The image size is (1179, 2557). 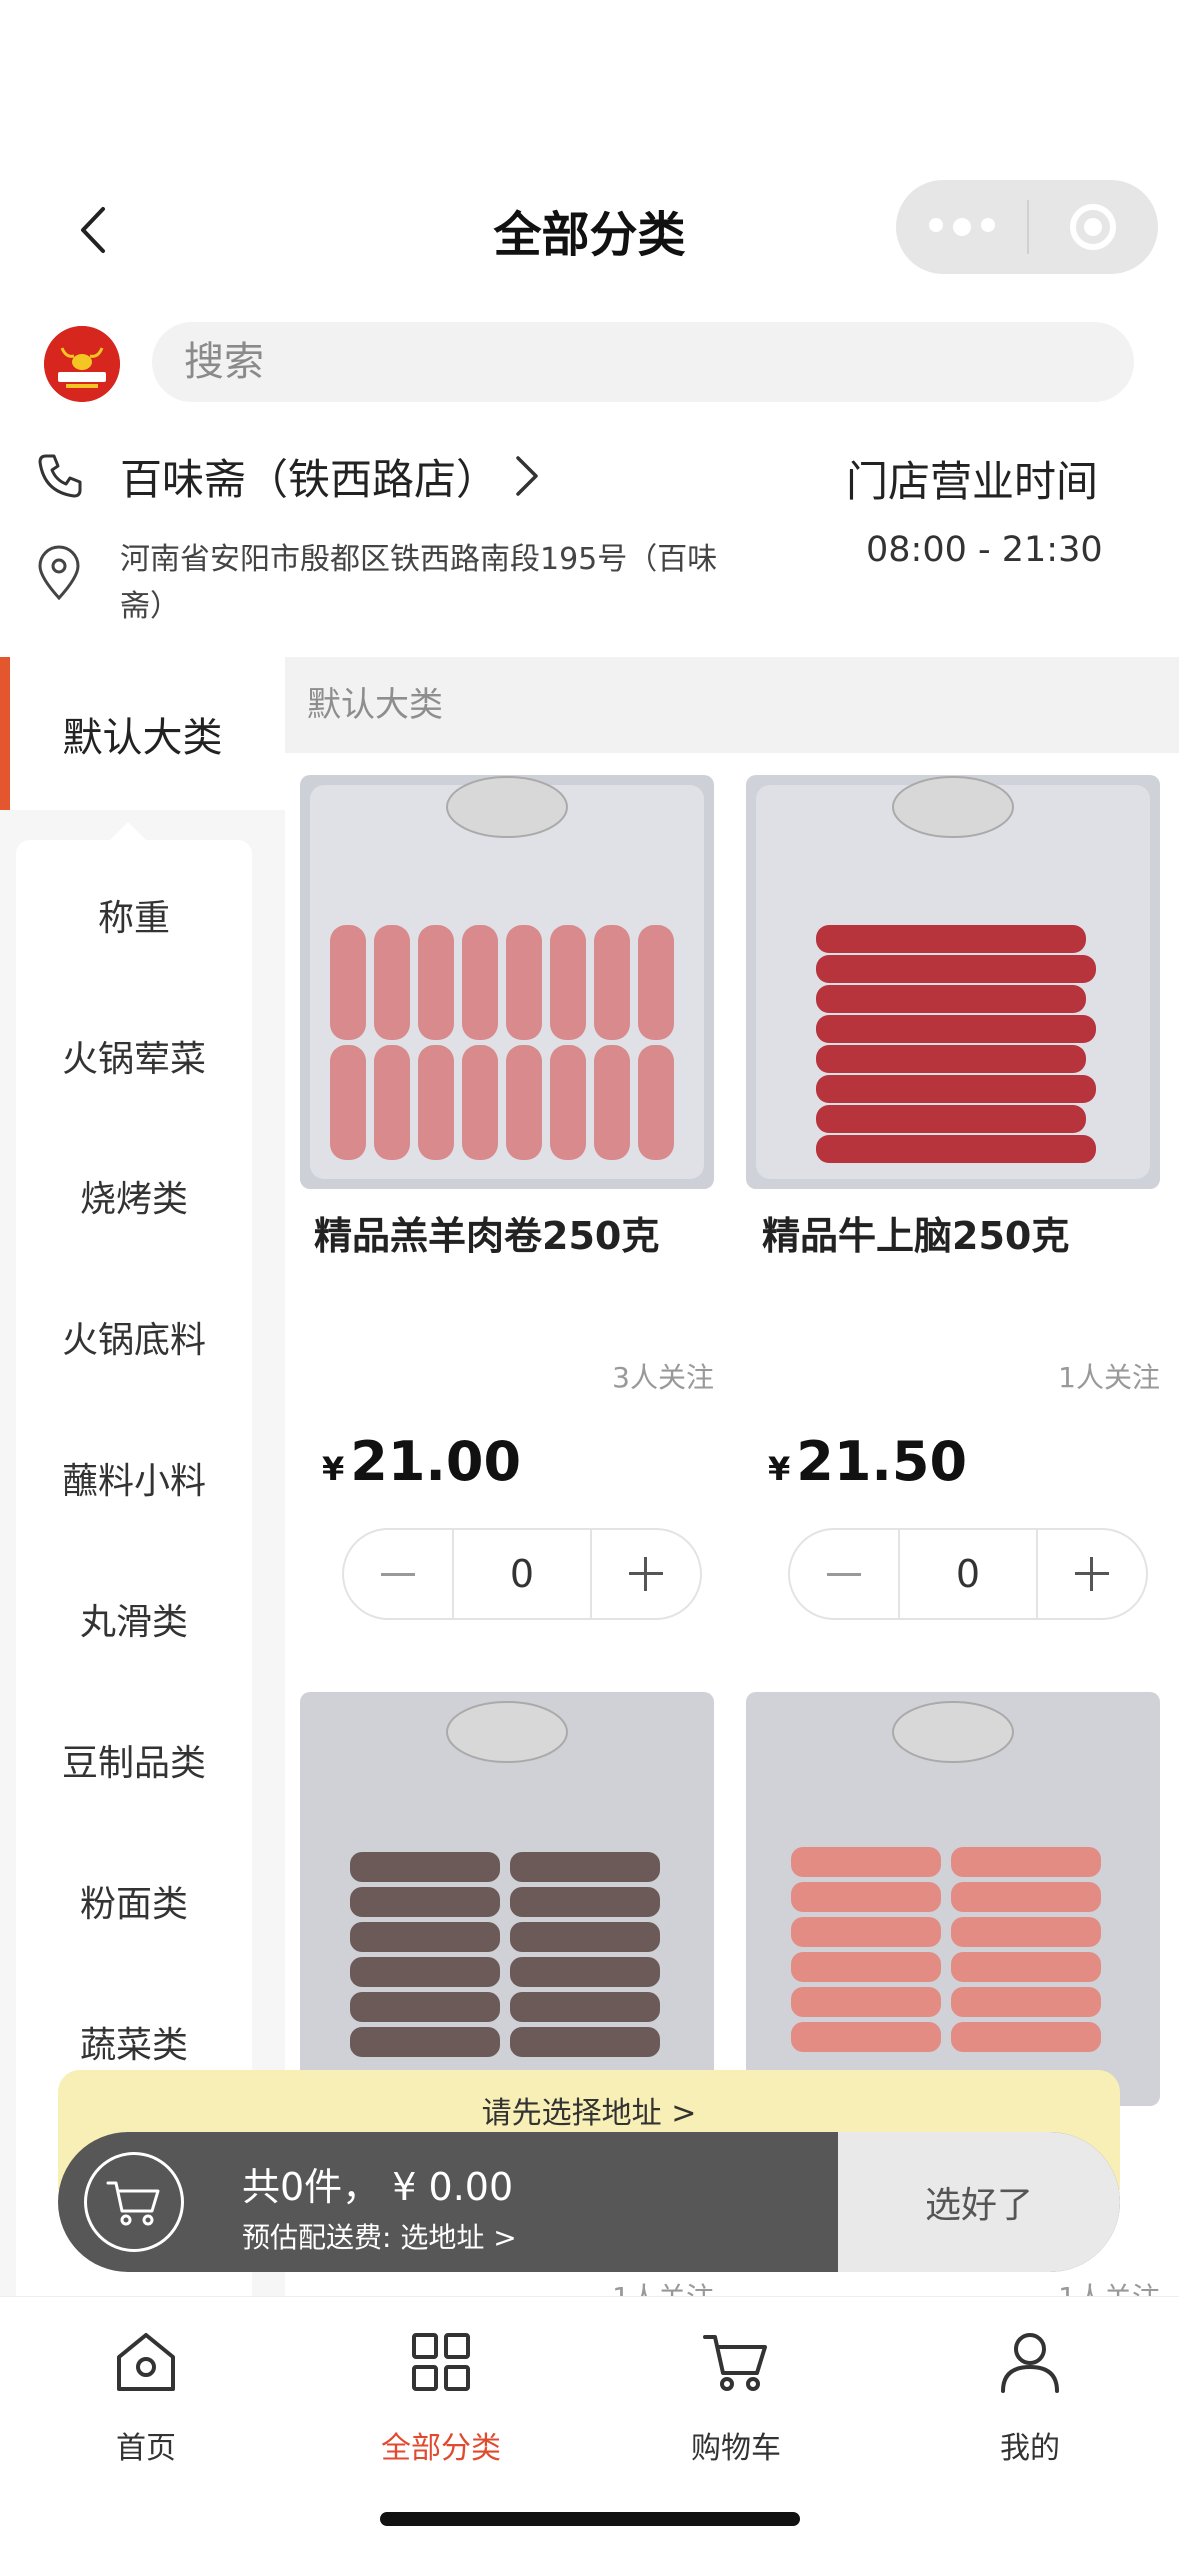 I want to click on cart-button, so click(x=134, y=2202).